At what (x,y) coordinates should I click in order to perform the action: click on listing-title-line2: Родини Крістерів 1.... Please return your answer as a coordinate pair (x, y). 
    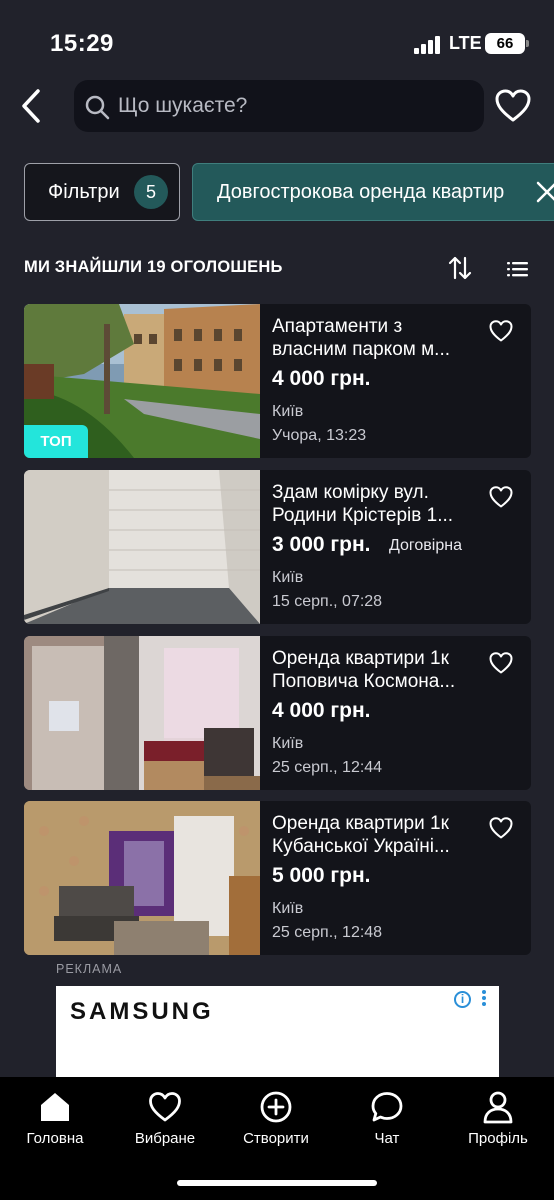
    Looking at the image, I should click on (363, 515).